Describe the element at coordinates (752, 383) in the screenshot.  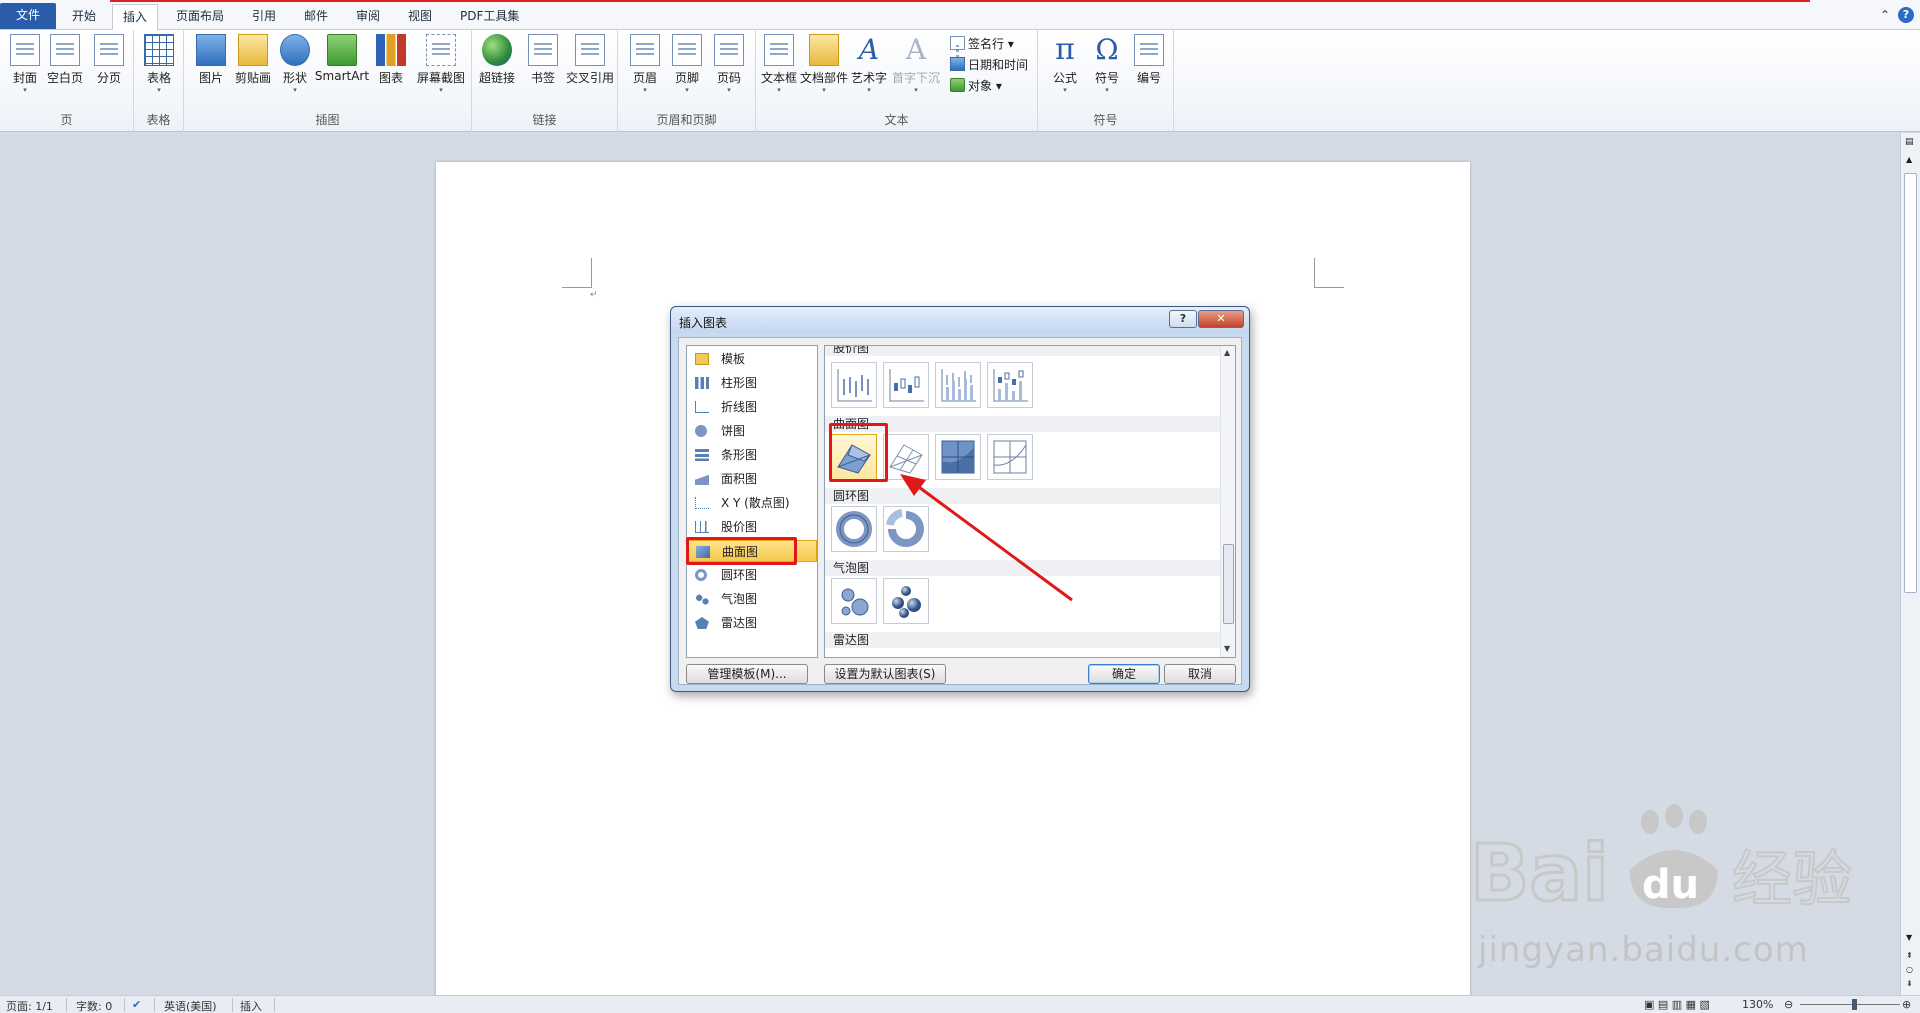
I see `chart-type-item: 柱形图` at that location.